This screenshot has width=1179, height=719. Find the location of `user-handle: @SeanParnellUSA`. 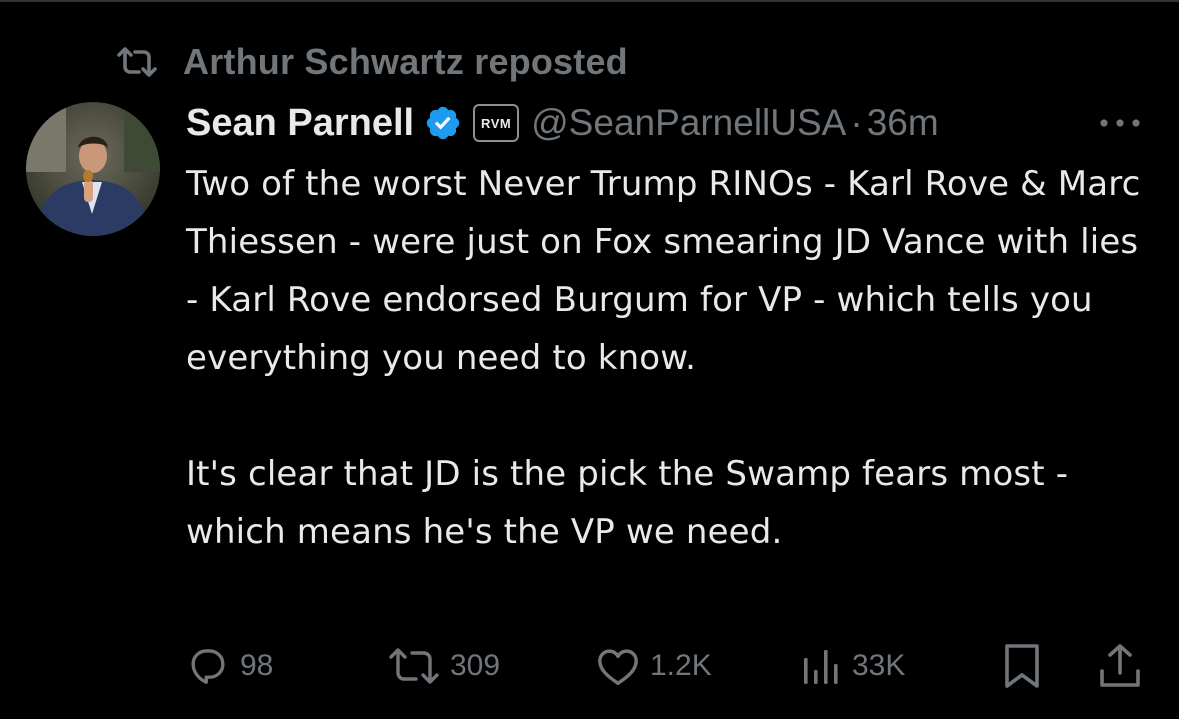

user-handle: @SeanParnellUSA is located at coordinates (688, 123).